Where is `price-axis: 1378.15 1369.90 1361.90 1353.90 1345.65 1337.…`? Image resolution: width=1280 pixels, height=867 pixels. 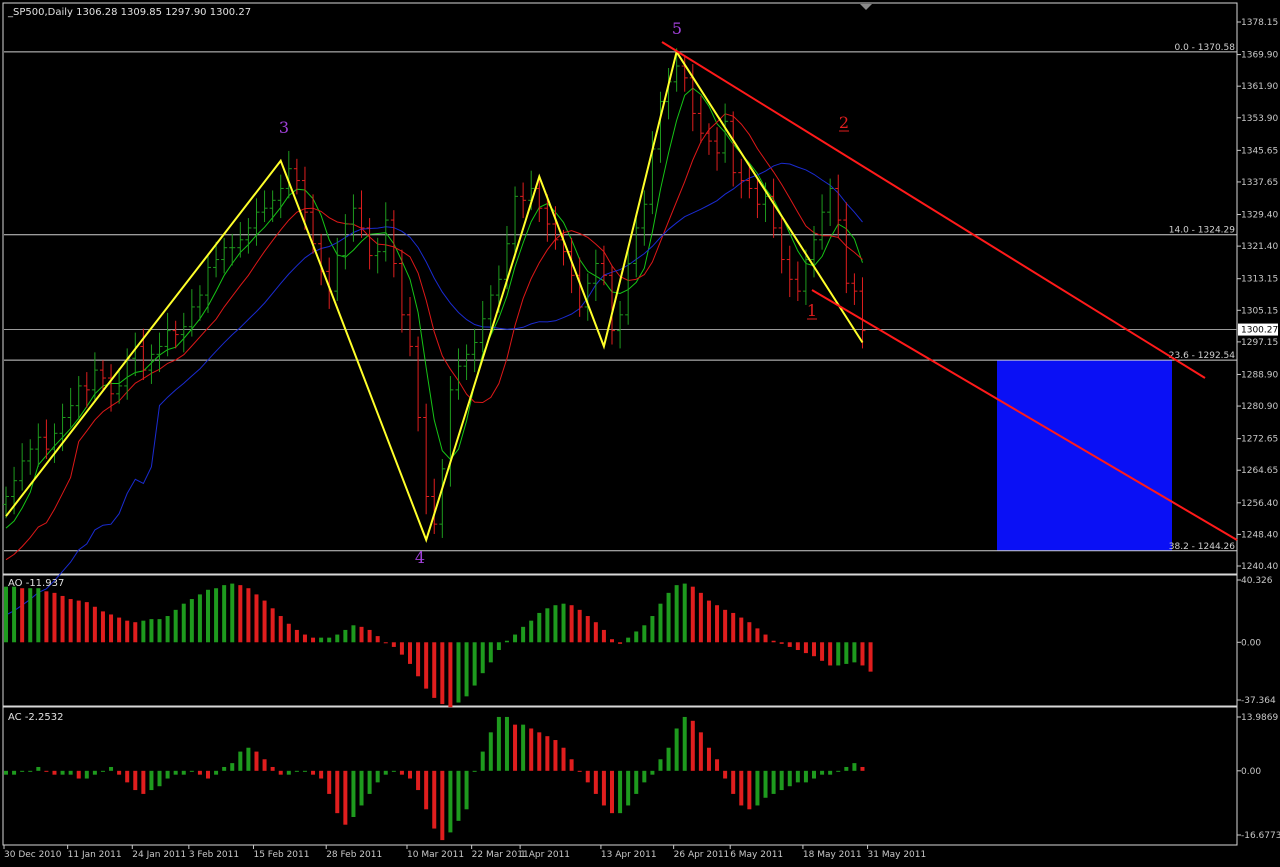 price-axis: 1378.15 1369.90 1361.90 1353.90 1345.65 1337.… is located at coordinates (1258, 429).